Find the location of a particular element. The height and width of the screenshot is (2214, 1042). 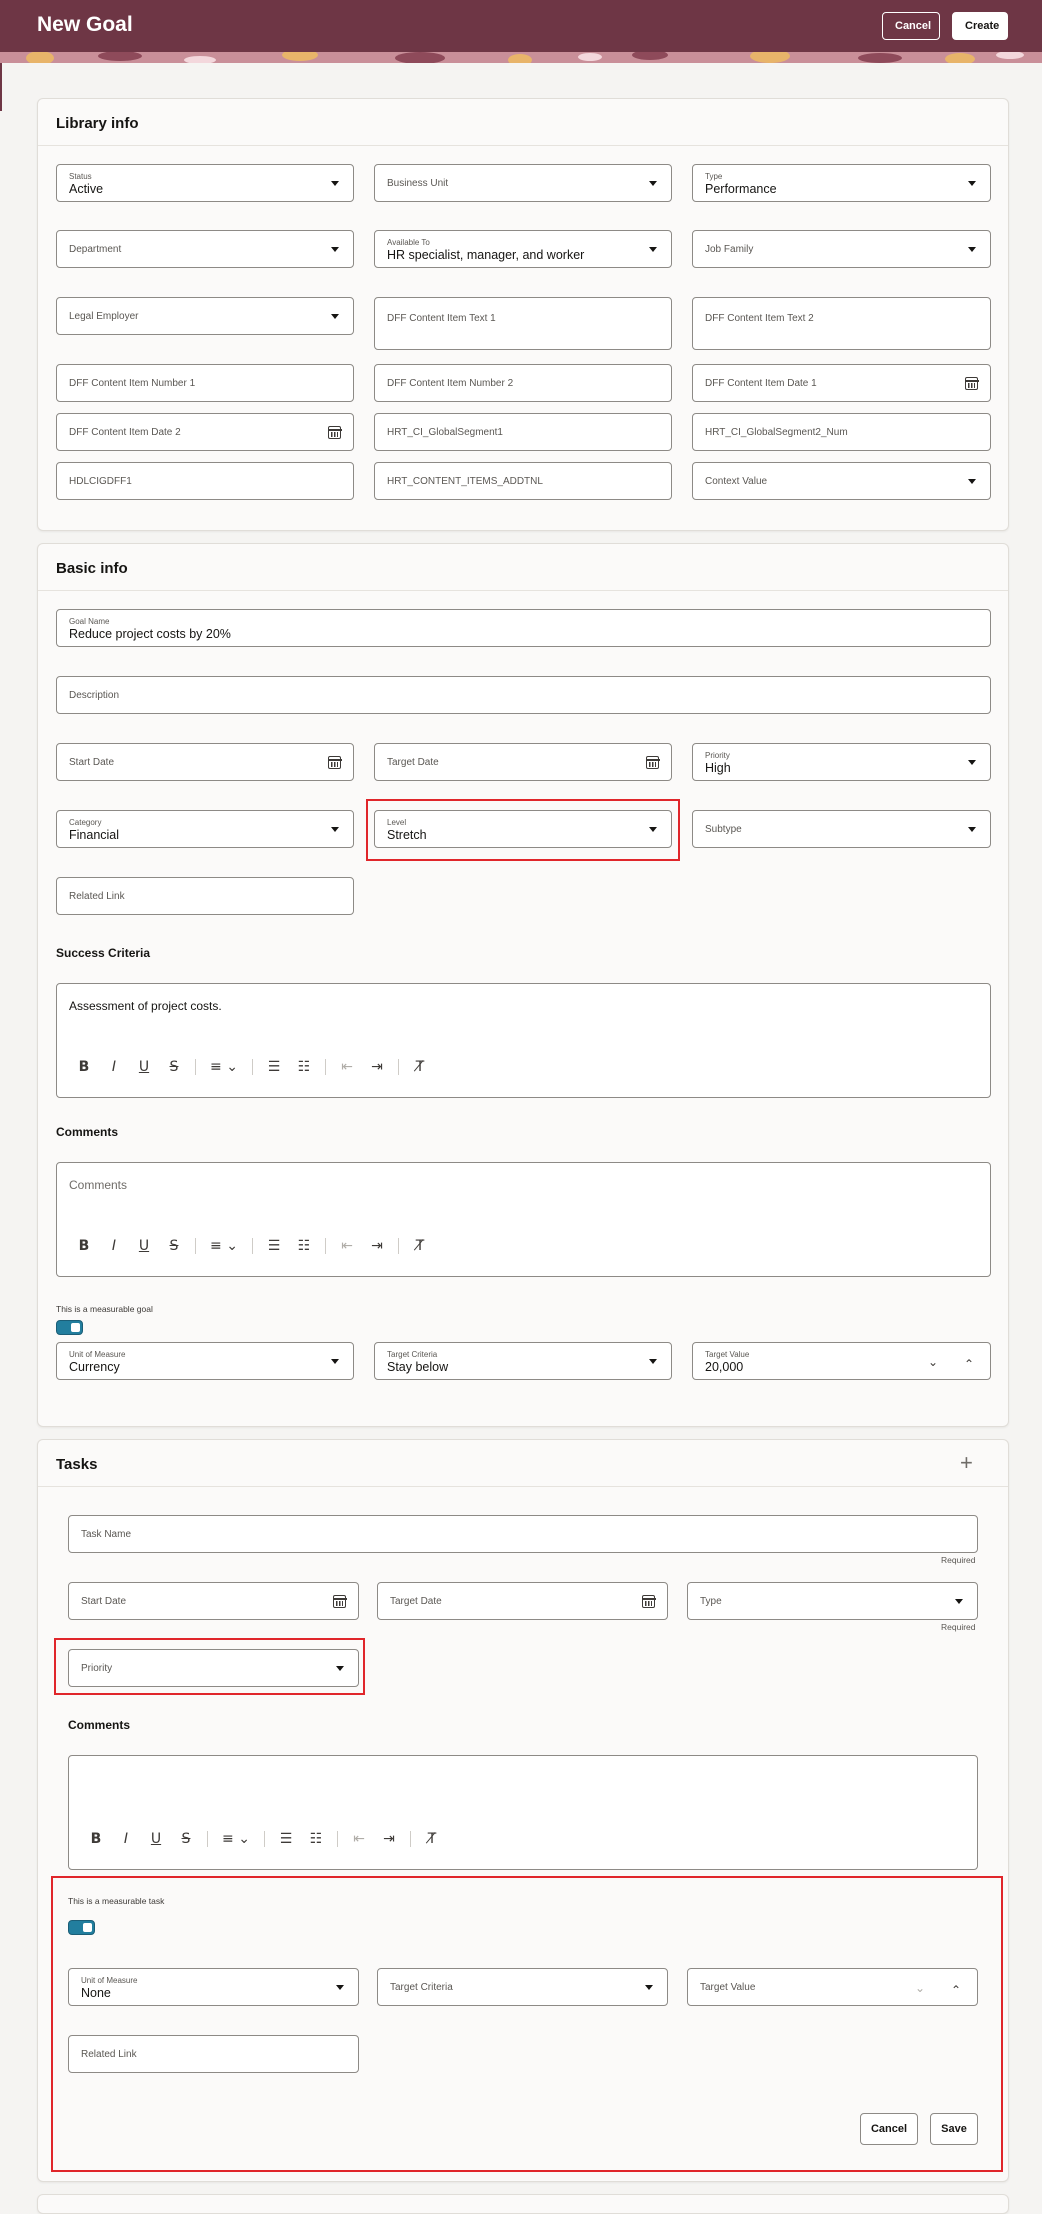

task-target-value-input: Target Value ⌄ ⌃ is located at coordinates (832, 1987).